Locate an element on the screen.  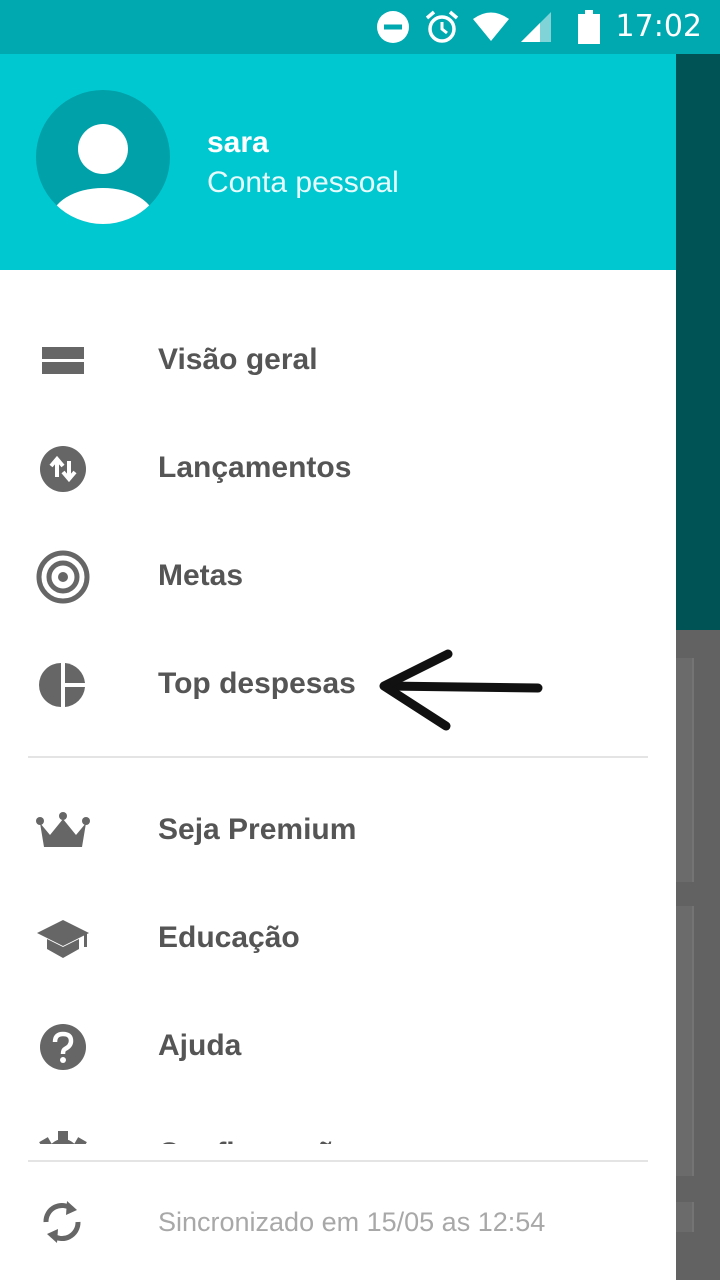
annotation-arrow is located at coordinates (461, 690).